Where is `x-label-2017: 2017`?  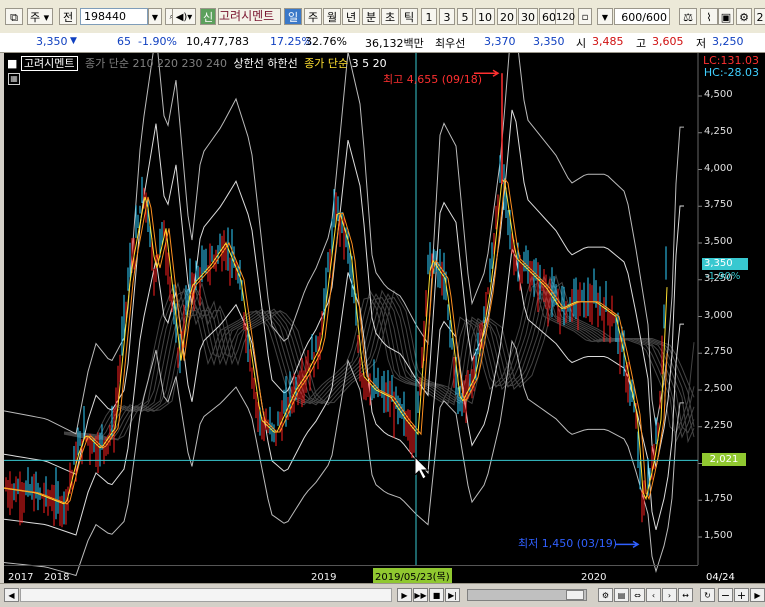 x-label-2017: 2017 is located at coordinates (21, 577).